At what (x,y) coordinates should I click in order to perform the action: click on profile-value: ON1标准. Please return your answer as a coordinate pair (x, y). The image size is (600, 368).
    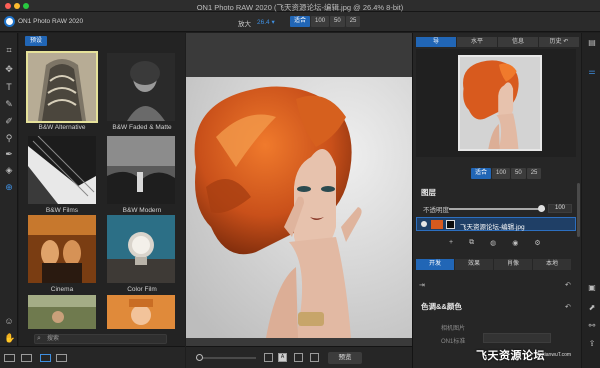
    Looking at the image, I should click on (453, 342).